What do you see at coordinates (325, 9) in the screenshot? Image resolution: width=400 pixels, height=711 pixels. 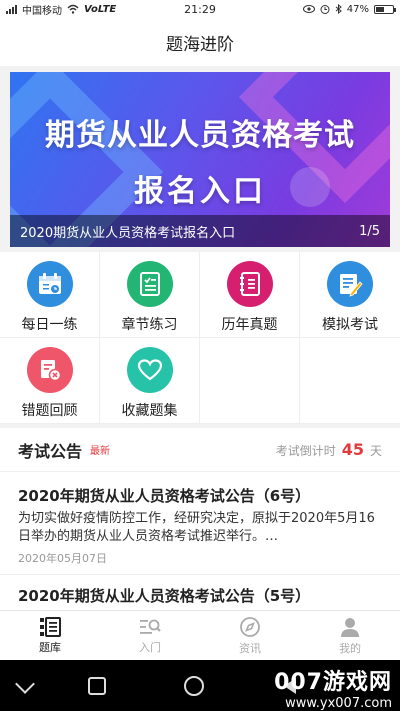 I see `alarm-icon` at bounding box center [325, 9].